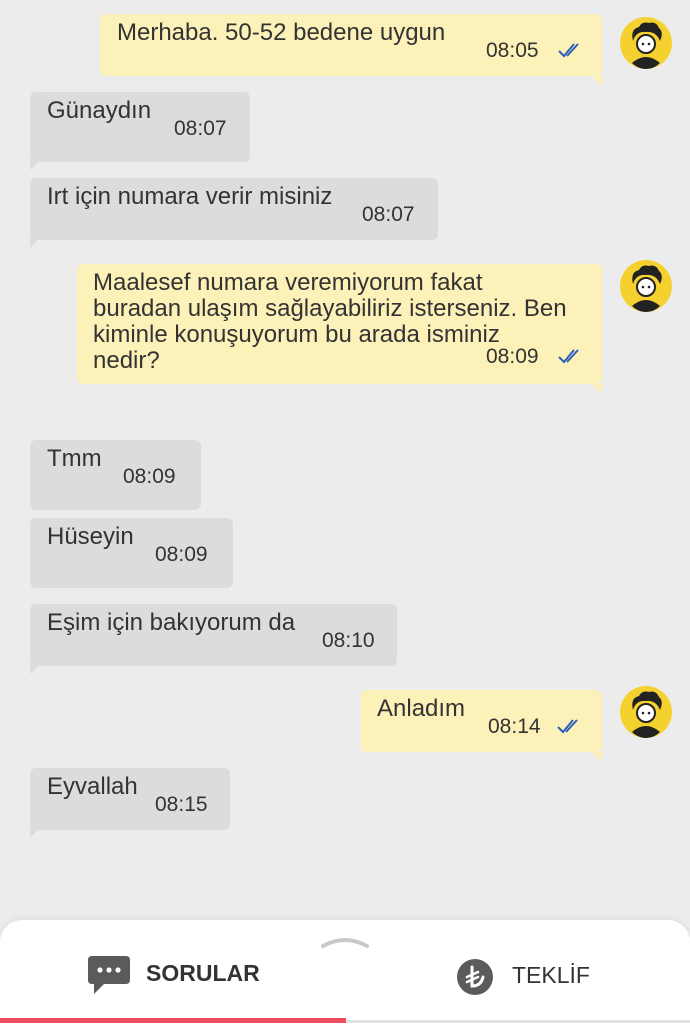 The width and height of the screenshot is (690, 1028). I want to click on message-bubble: Günaydın 08:07, so click(140, 127).